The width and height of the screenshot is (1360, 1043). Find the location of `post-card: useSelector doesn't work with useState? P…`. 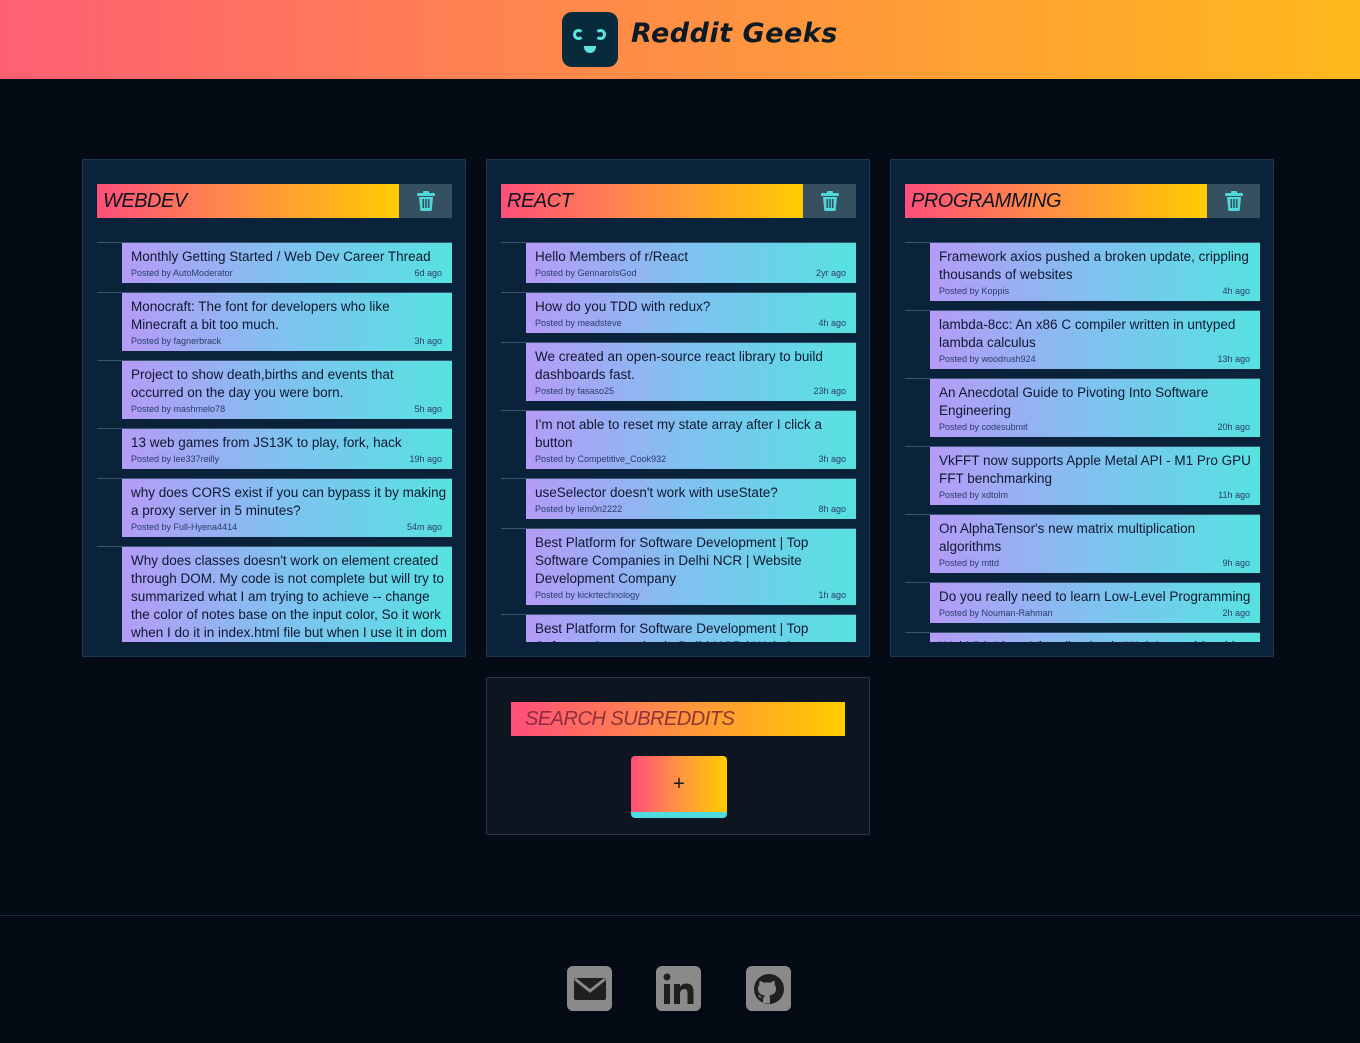

post-card: useSelector doesn't work with useState? P… is located at coordinates (691, 499).